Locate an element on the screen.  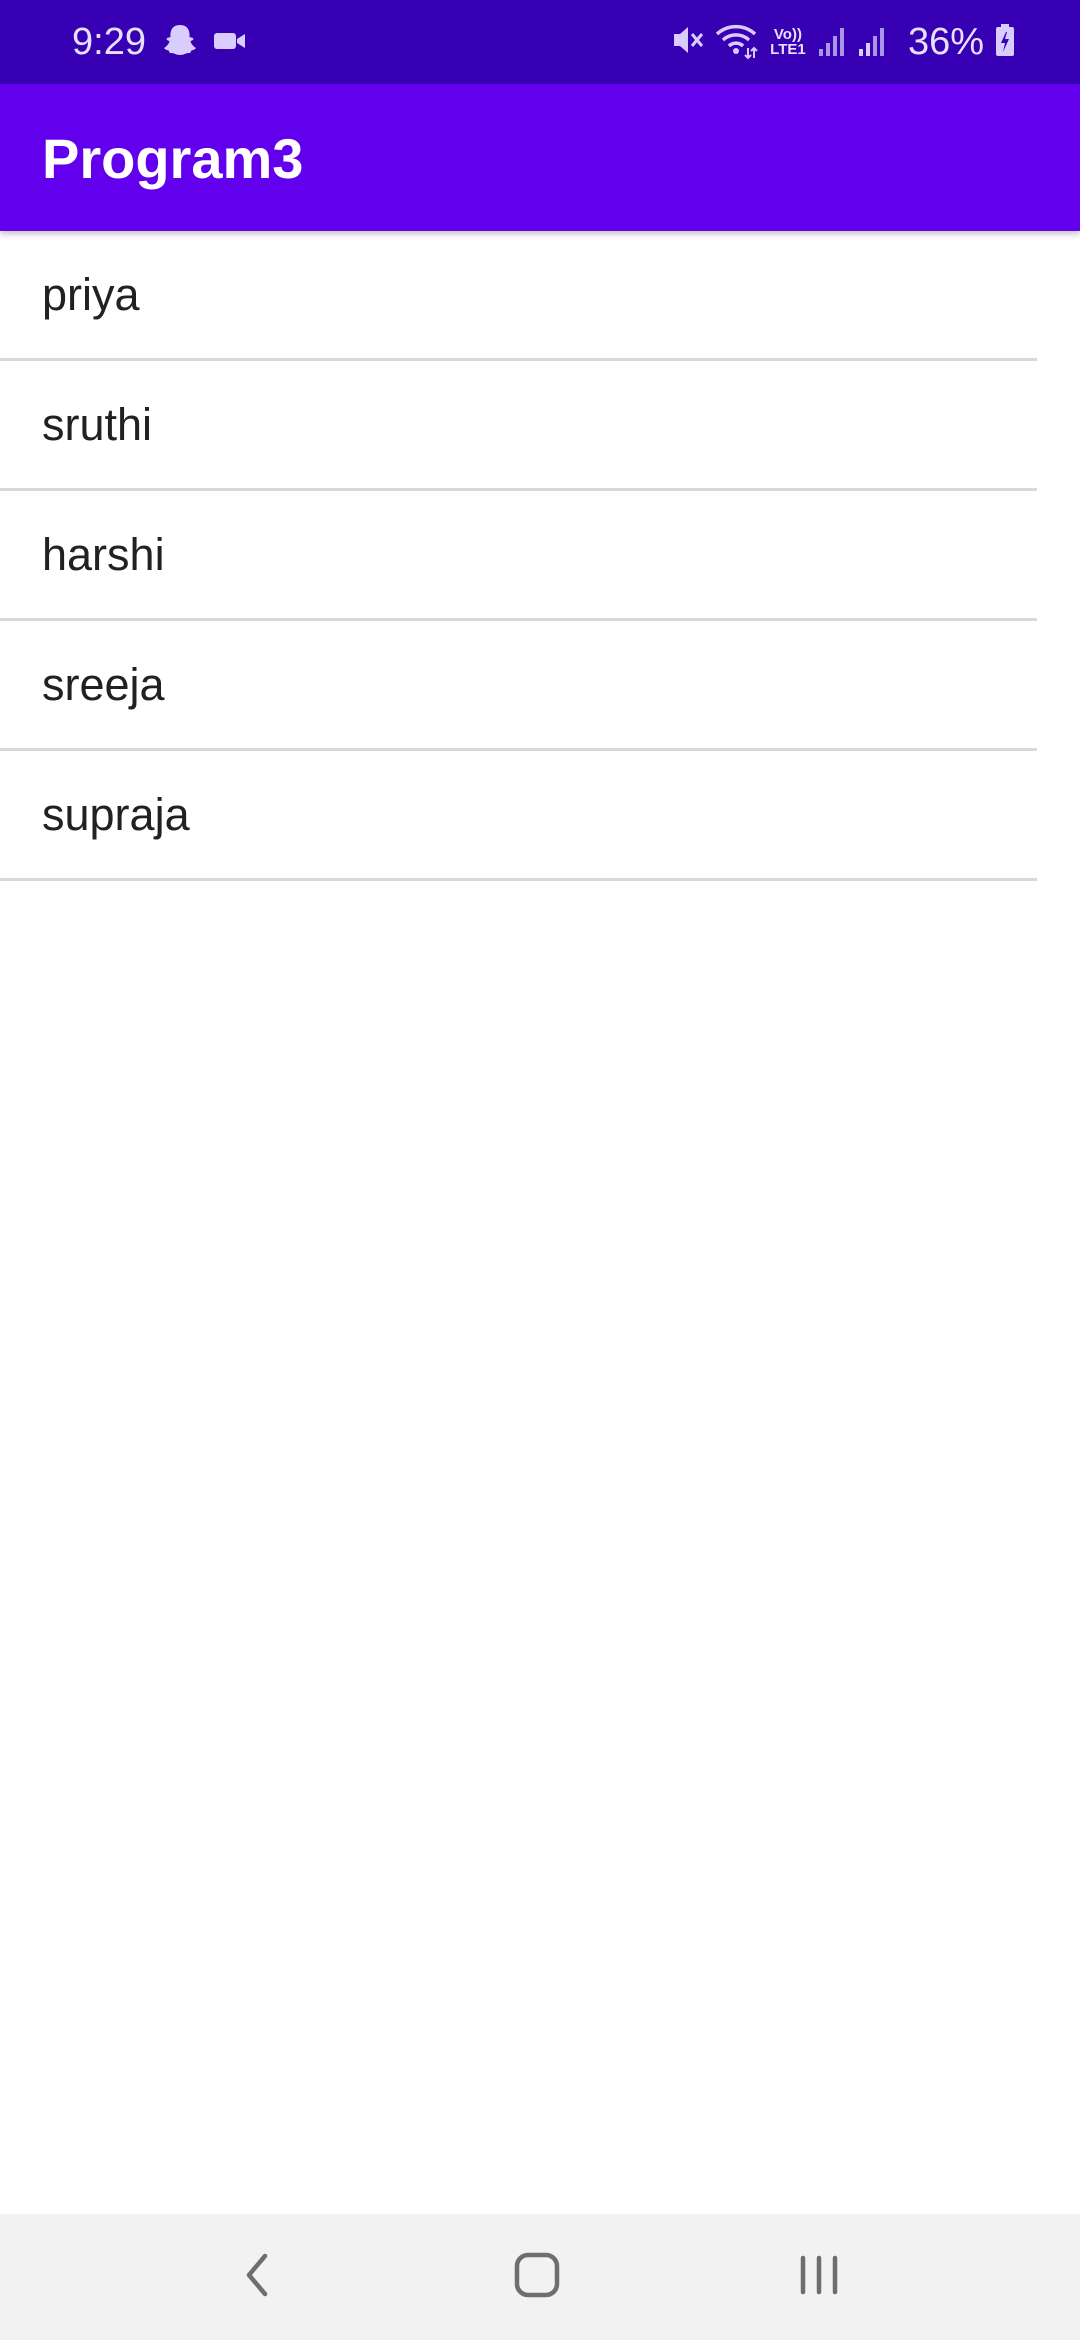
app-title: Program3 is located at coordinates (173, 158).